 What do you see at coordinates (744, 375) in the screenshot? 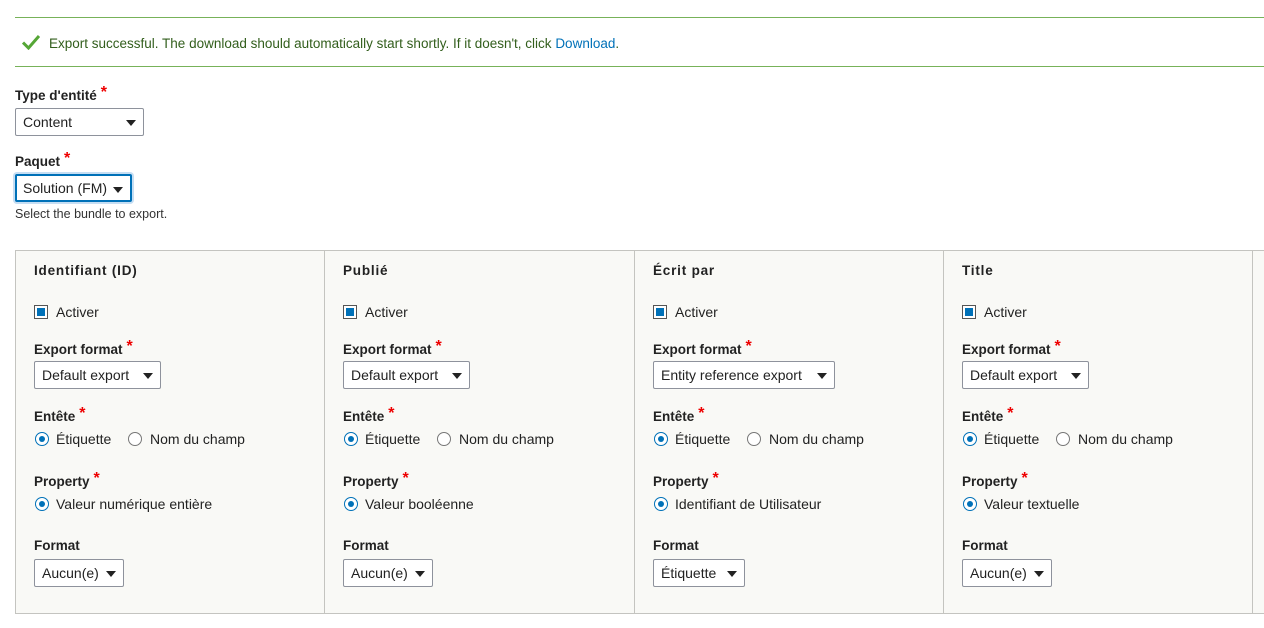
I see `export-format-select: Entity reference export` at bounding box center [744, 375].